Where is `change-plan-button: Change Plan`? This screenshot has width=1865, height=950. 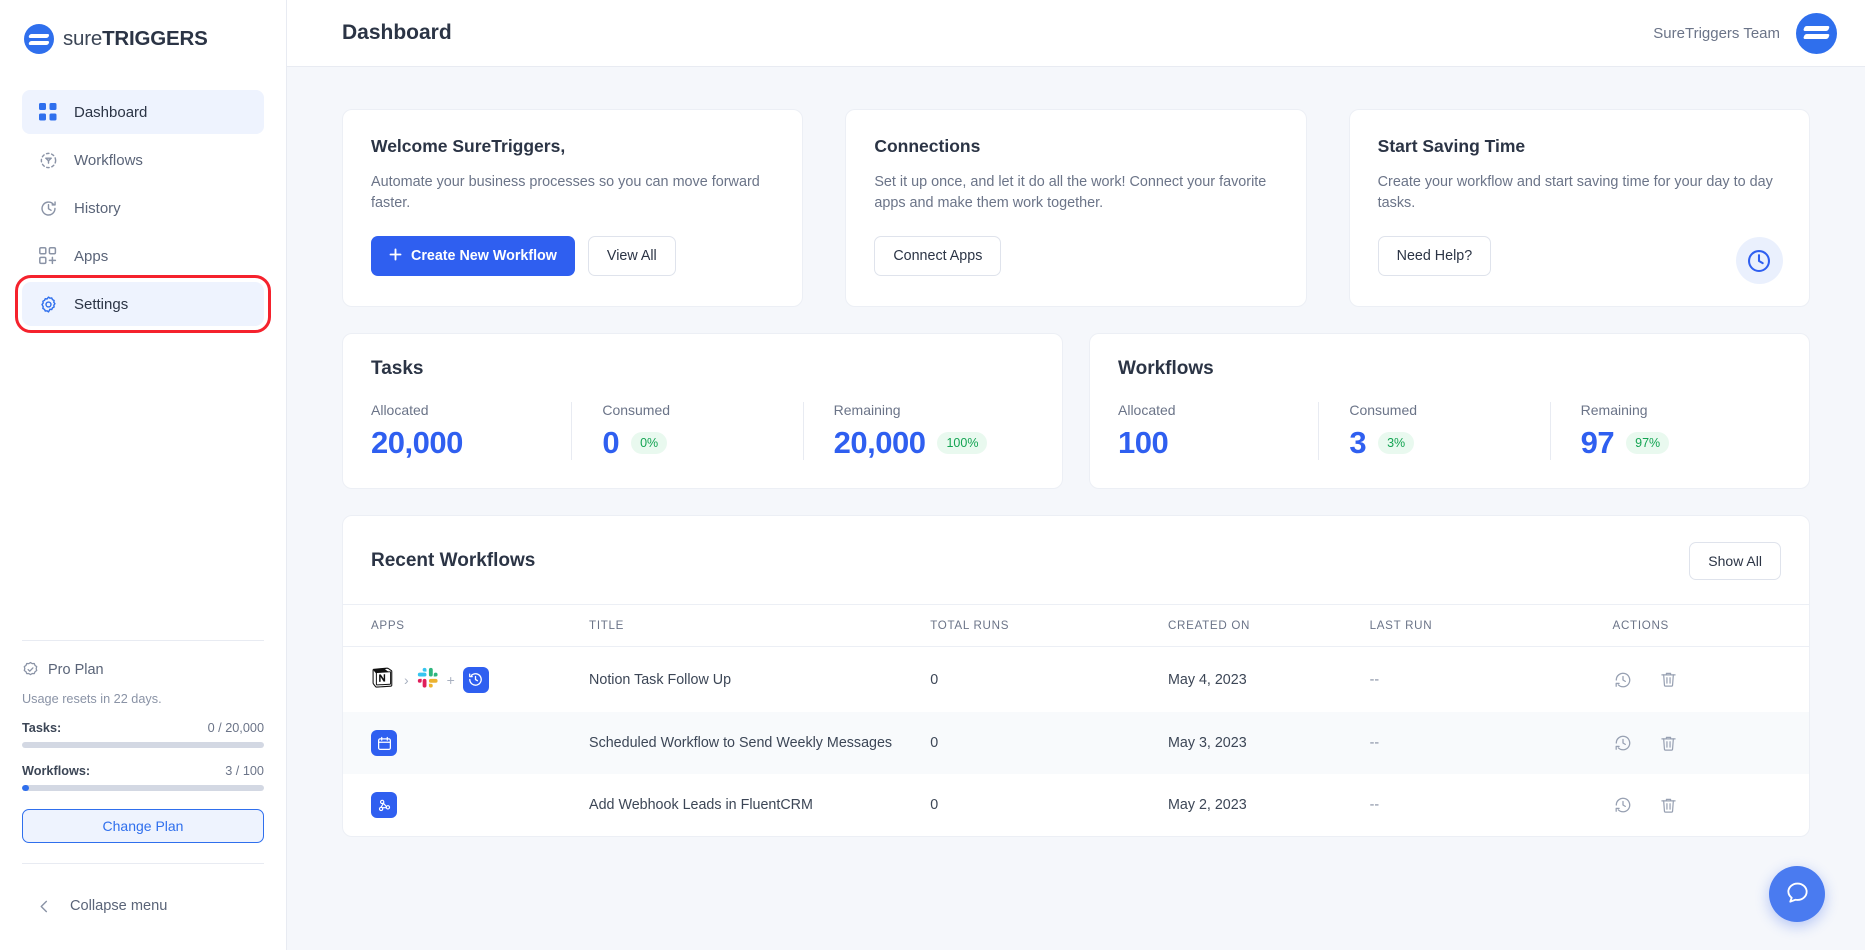
change-plan-button: Change Plan is located at coordinates (143, 826).